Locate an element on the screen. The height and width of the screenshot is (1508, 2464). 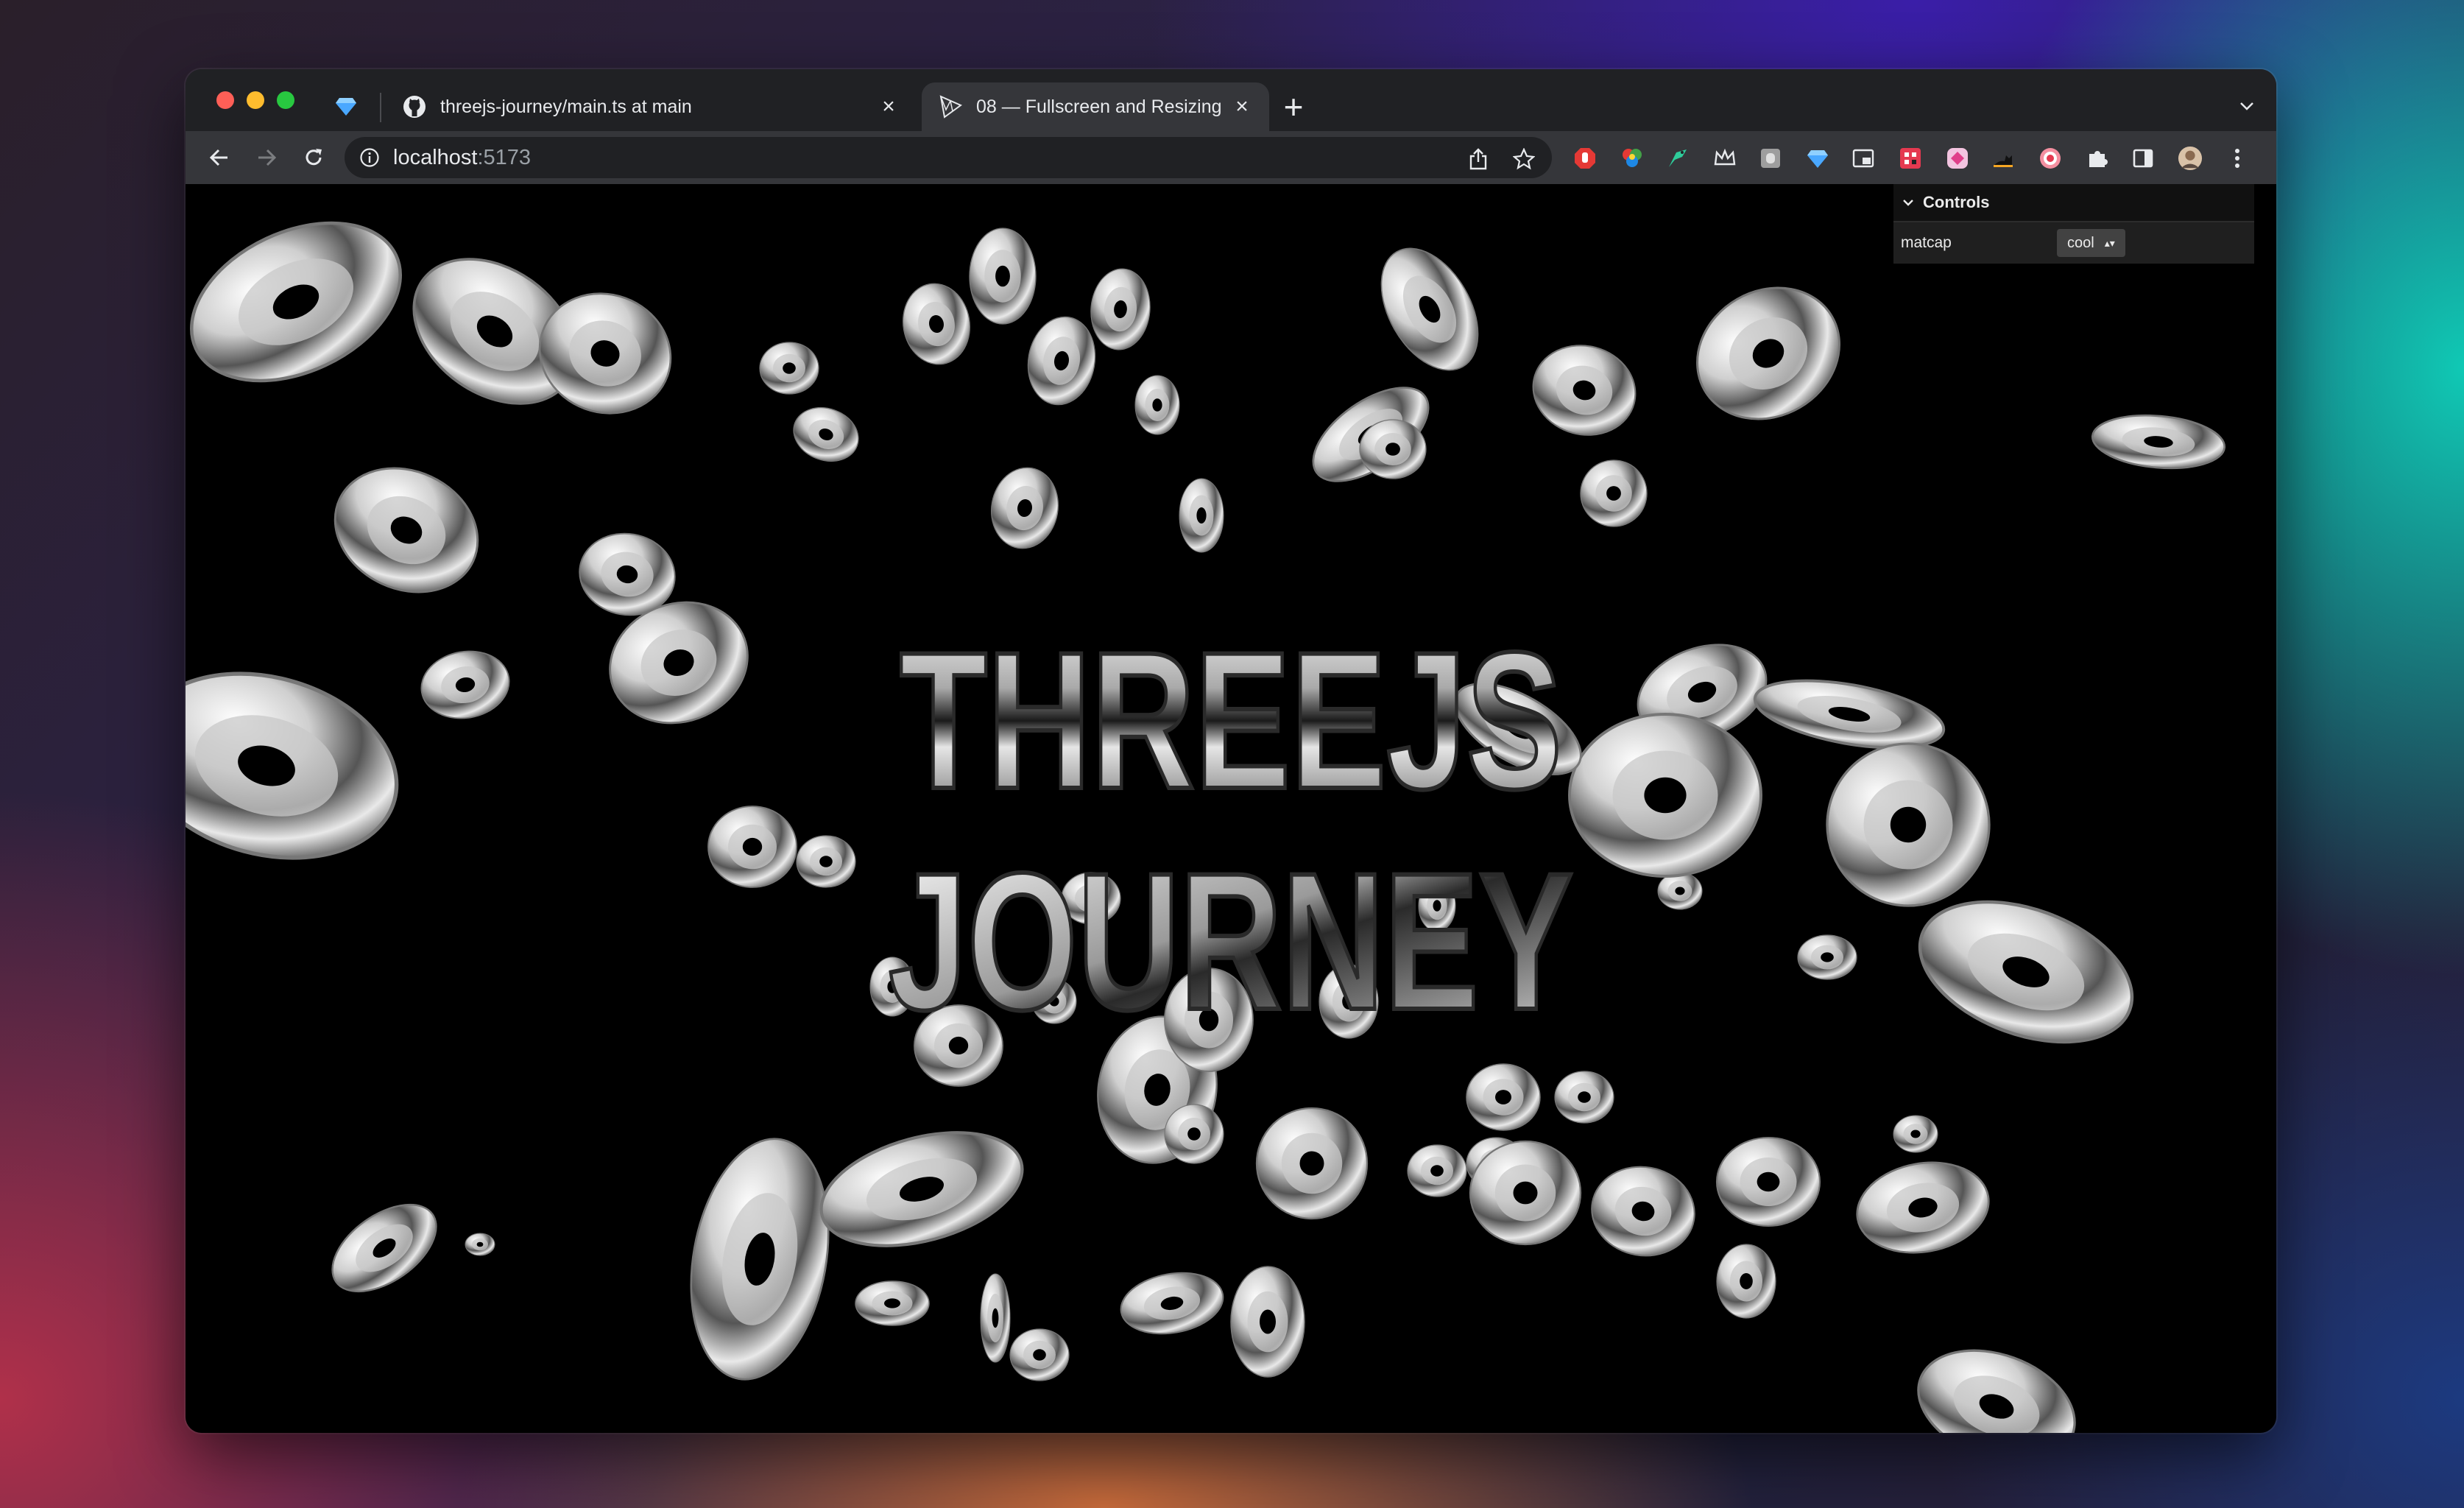
extension-color-picker is located at coordinates (1632, 158).